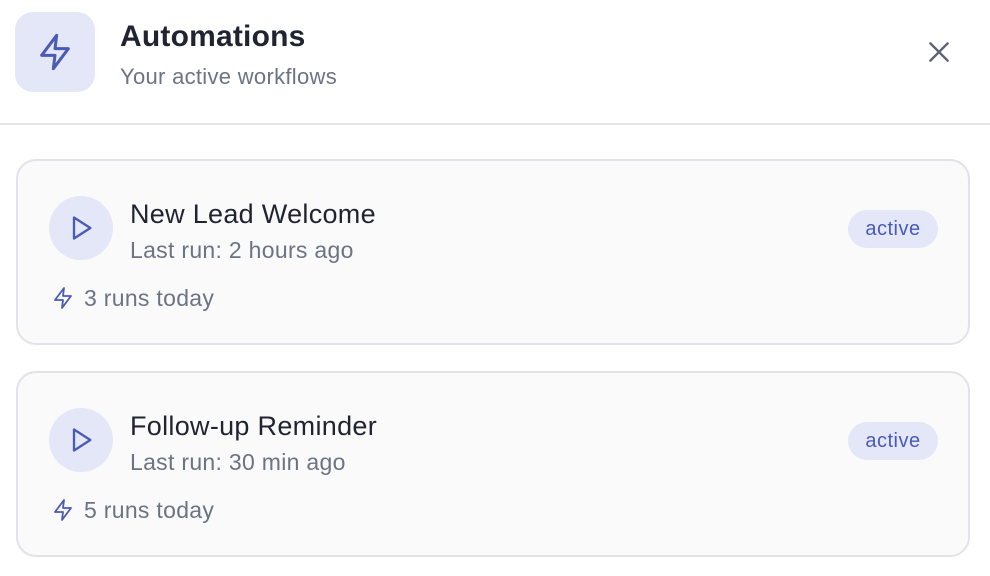  I want to click on panel-title: Automations, so click(213, 36).